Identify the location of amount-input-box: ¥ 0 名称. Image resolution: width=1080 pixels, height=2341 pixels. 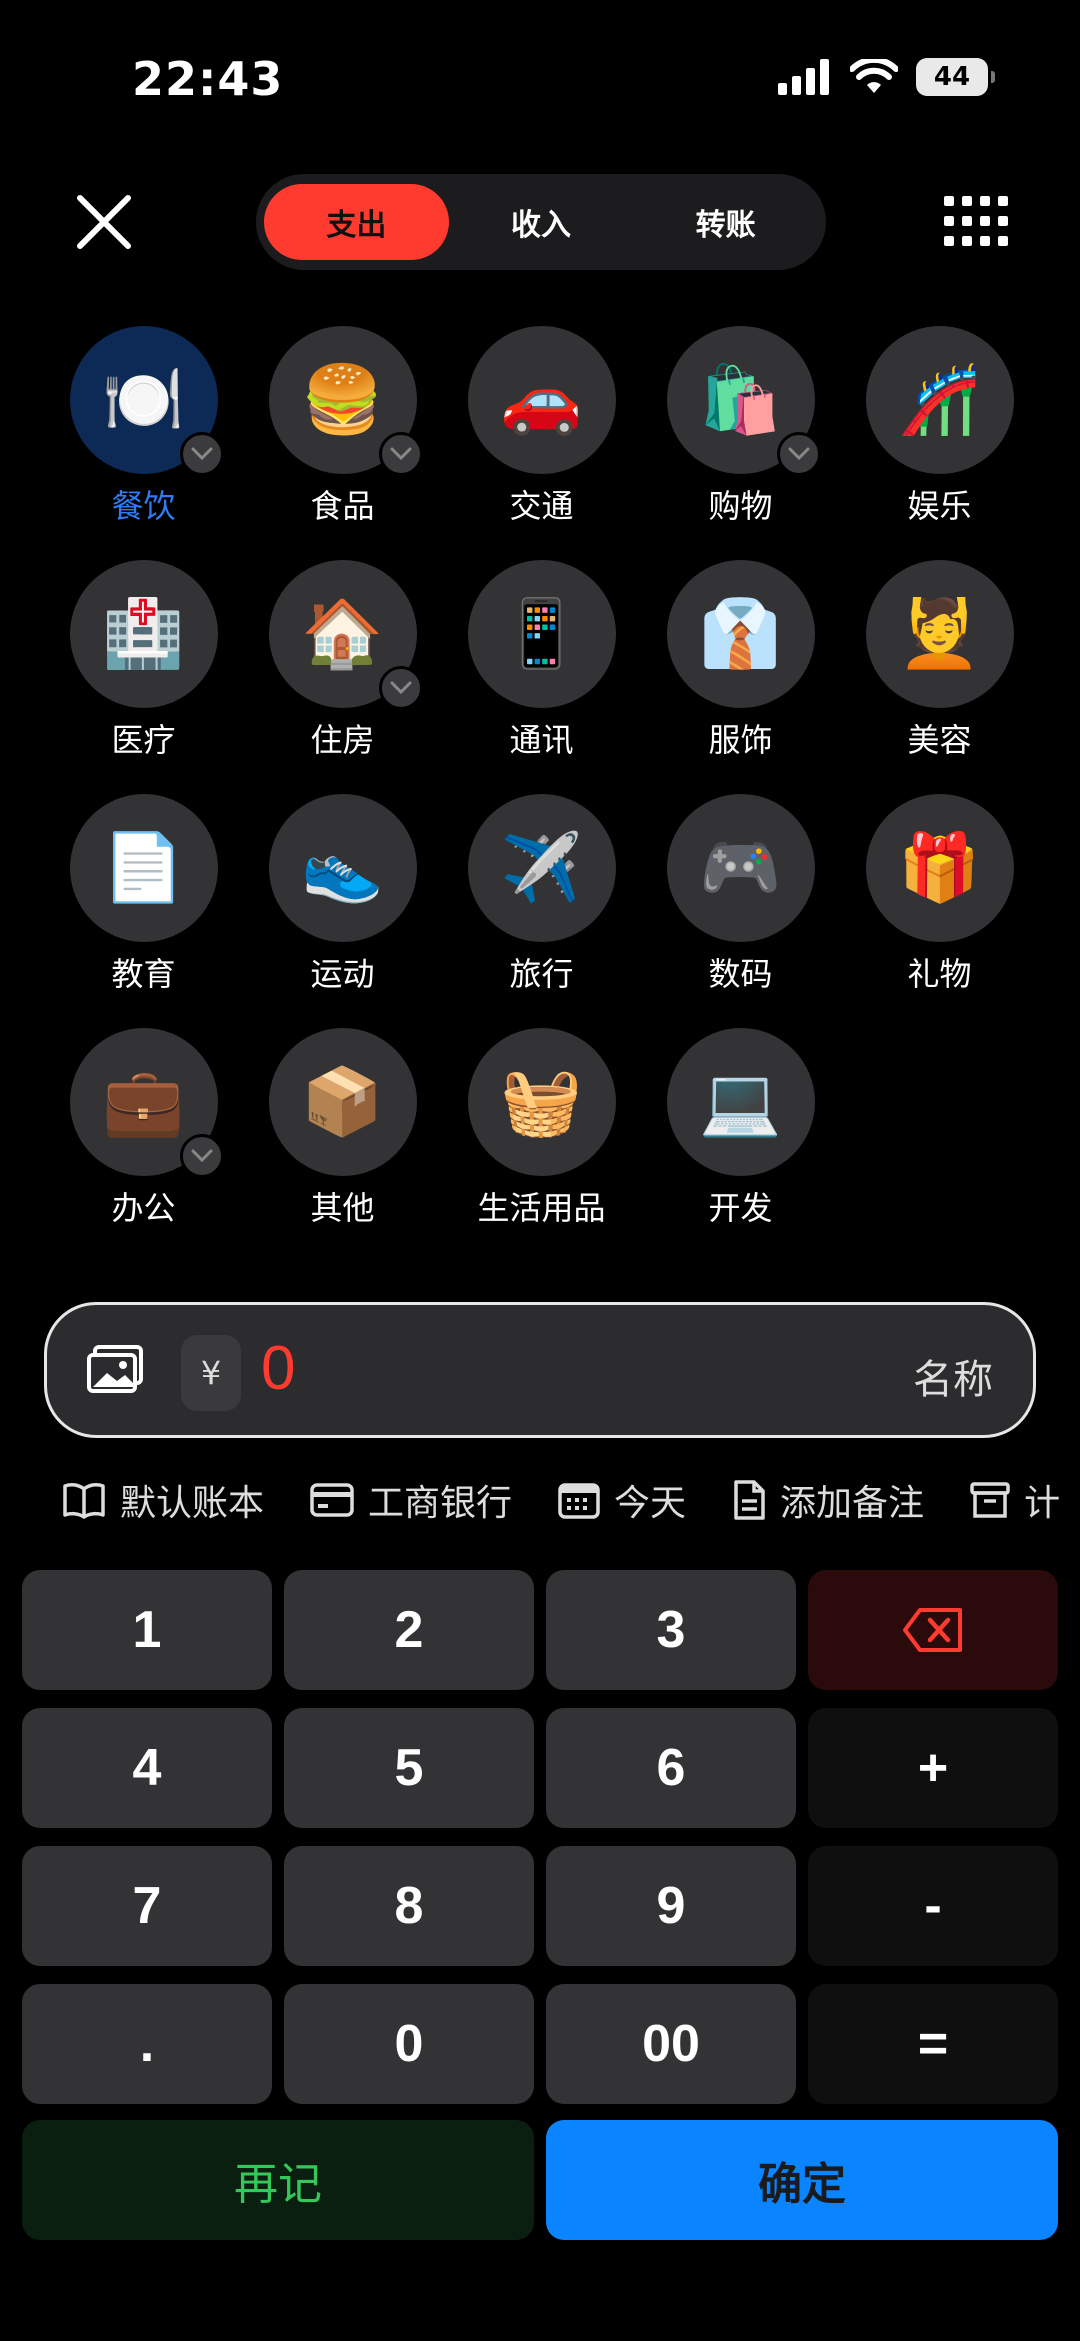
(540, 1370).